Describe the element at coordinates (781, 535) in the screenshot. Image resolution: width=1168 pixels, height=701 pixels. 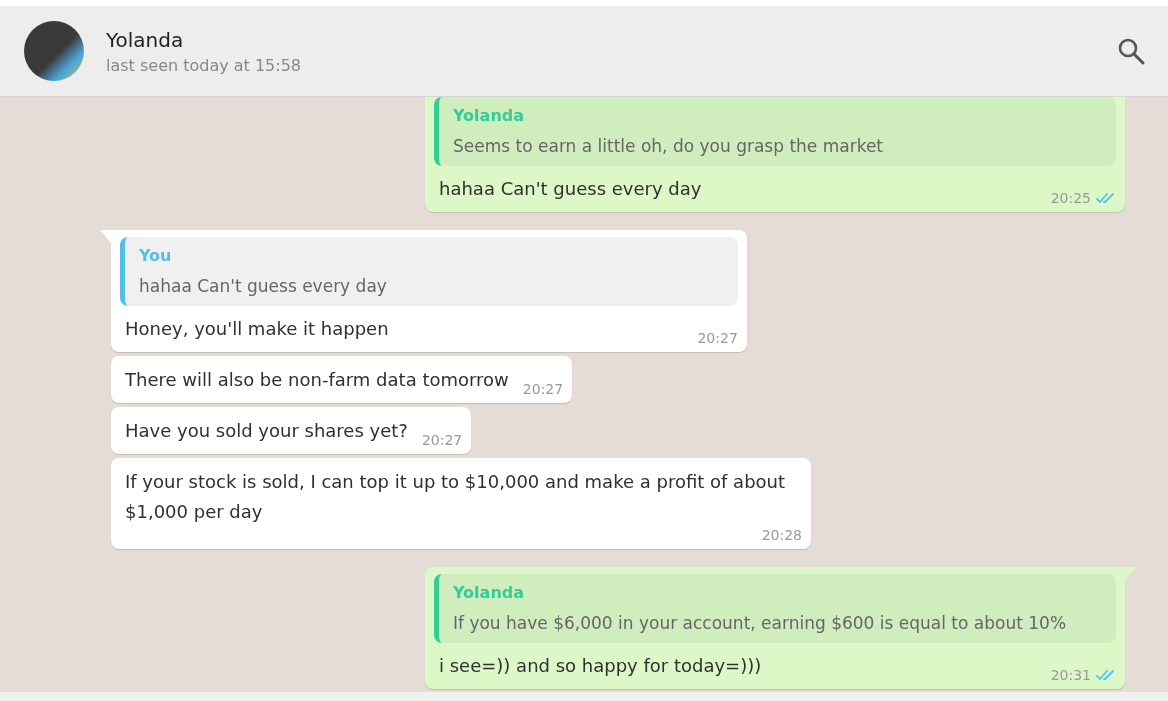
I see `message-time: 20:28` at that location.